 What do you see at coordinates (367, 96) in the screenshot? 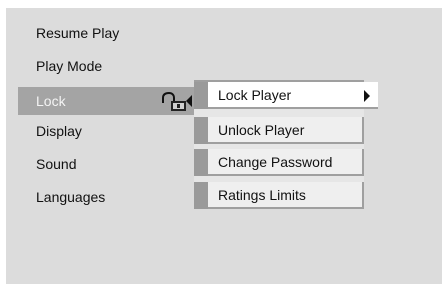
I see `arrow-right-icon` at bounding box center [367, 96].